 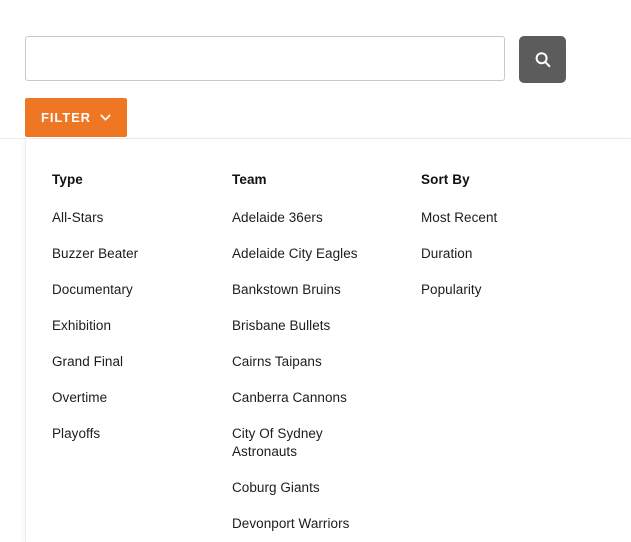 I want to click on column-header-sort-by: Sort By, so click(x=445, y=179).